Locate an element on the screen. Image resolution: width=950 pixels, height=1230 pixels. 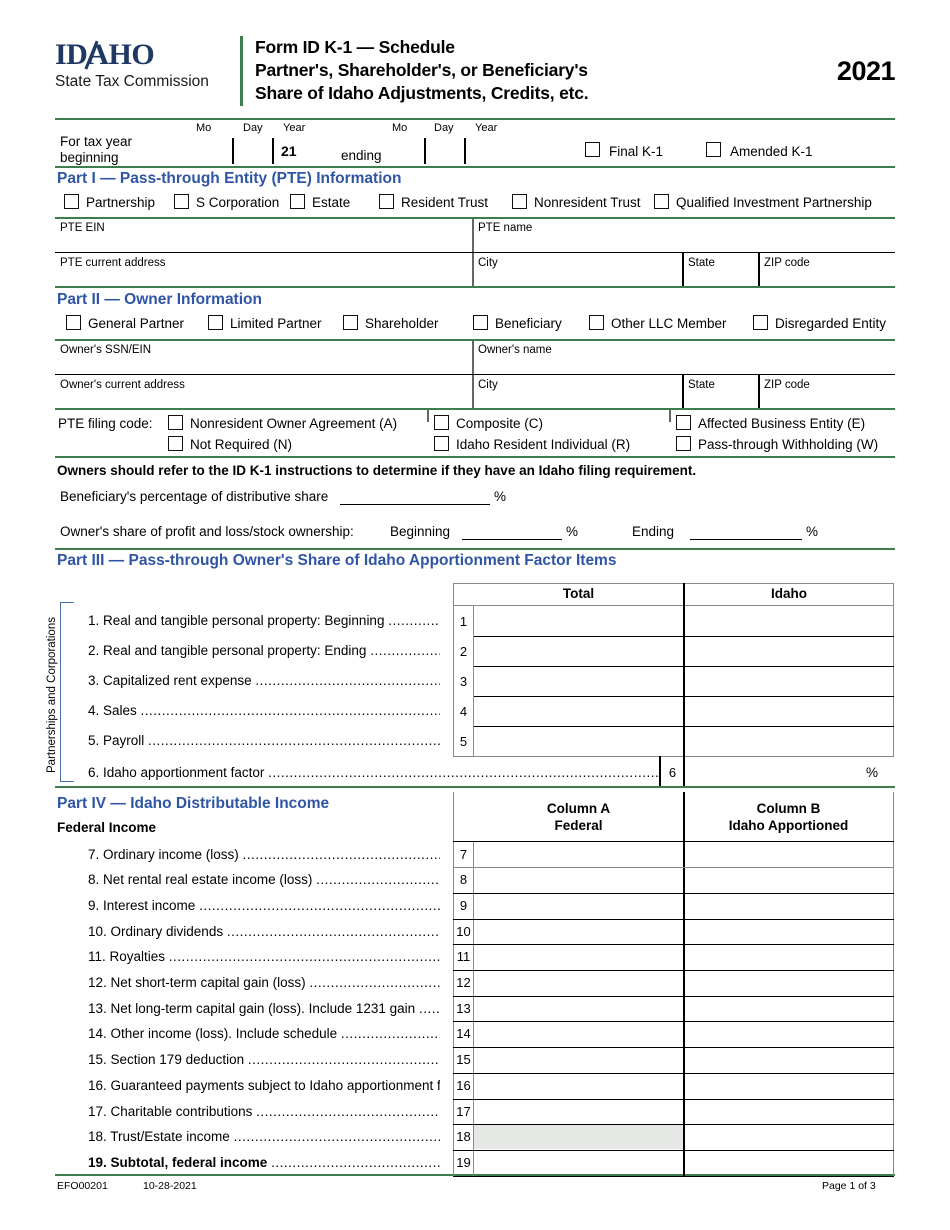
part4-row-11-federal-cell is located at coordinates (578, 957).